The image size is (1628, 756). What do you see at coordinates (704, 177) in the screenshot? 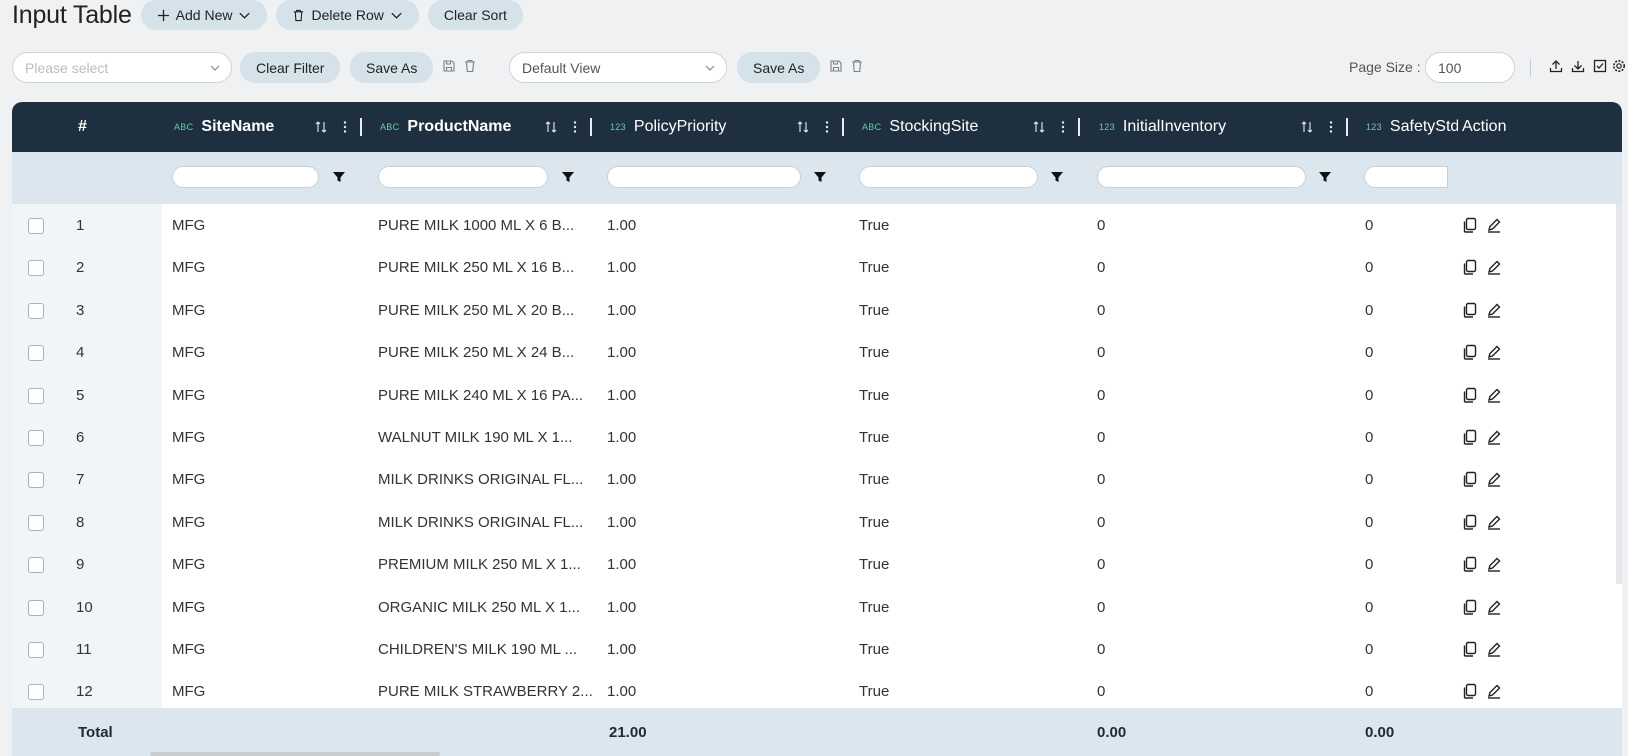
I see `policypriority-filter-input` at bounding box center [704, 177].